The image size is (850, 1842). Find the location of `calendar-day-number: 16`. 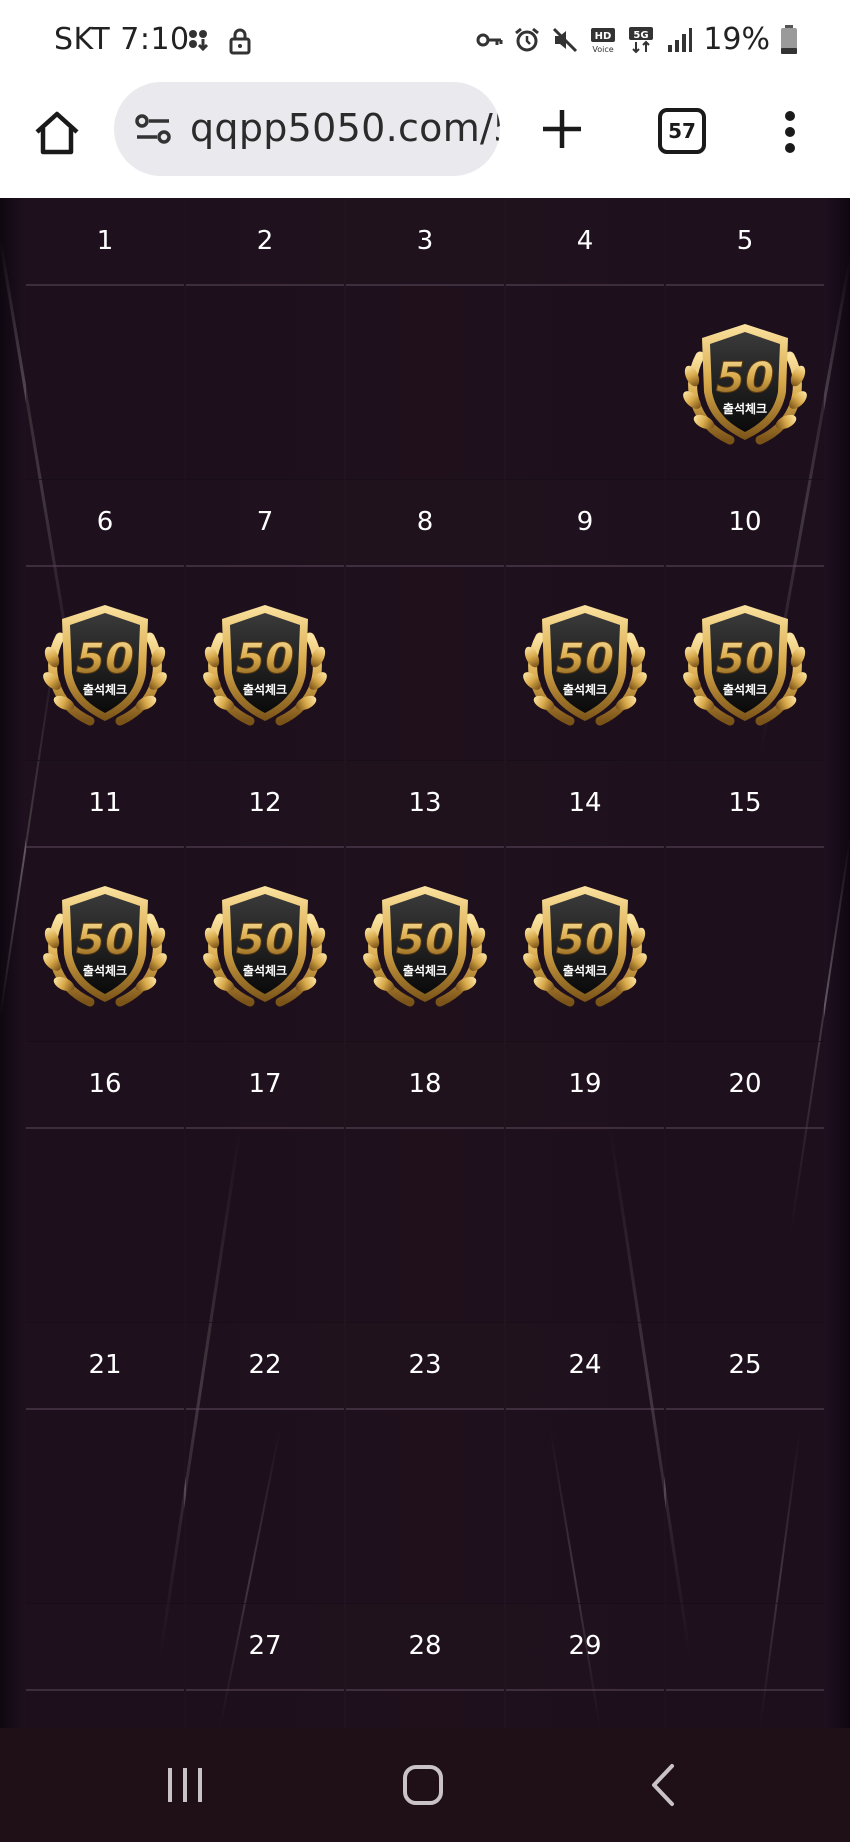

calendar-day-number: 16 is located at coordinates (105, 1085).